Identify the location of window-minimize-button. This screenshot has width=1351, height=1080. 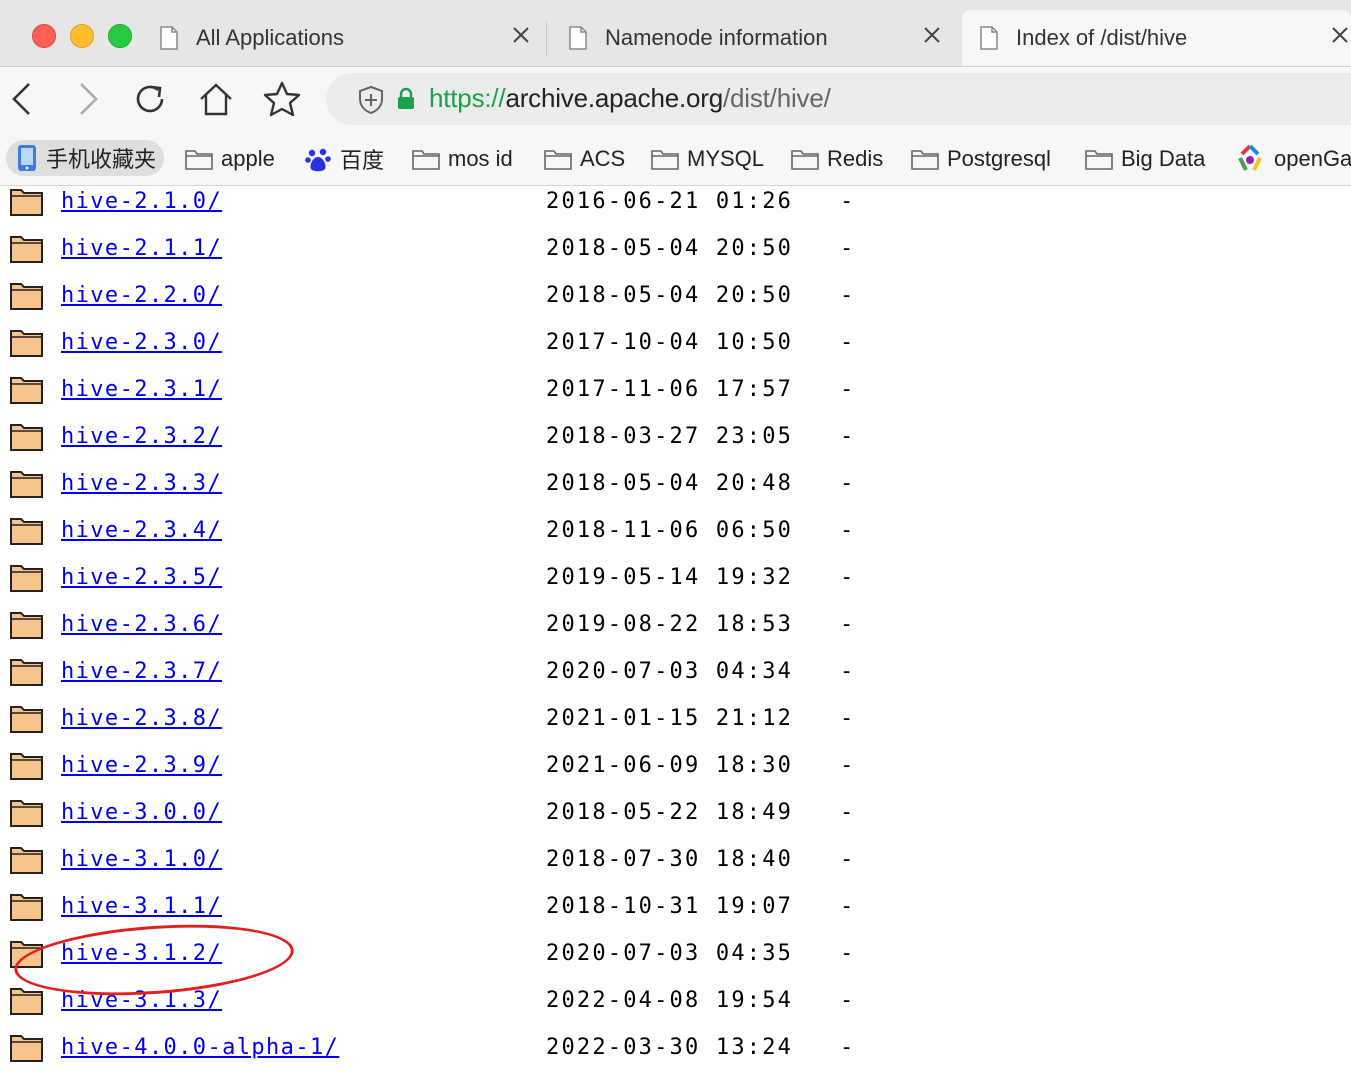
(82, 36).